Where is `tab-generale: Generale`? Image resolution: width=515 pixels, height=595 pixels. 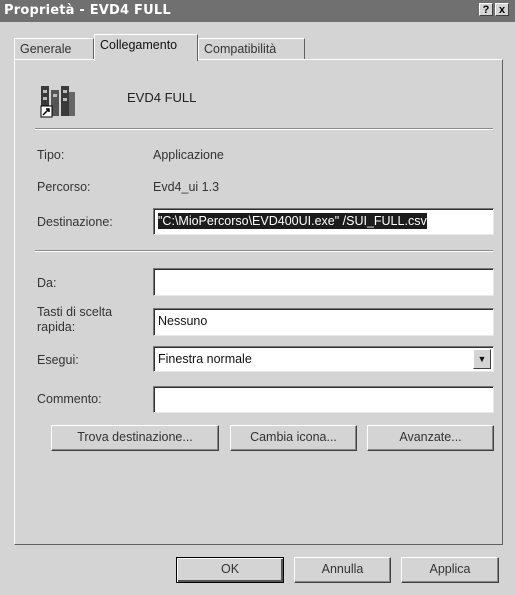
tab-generale: Generale is located at coordinates (54, 49).